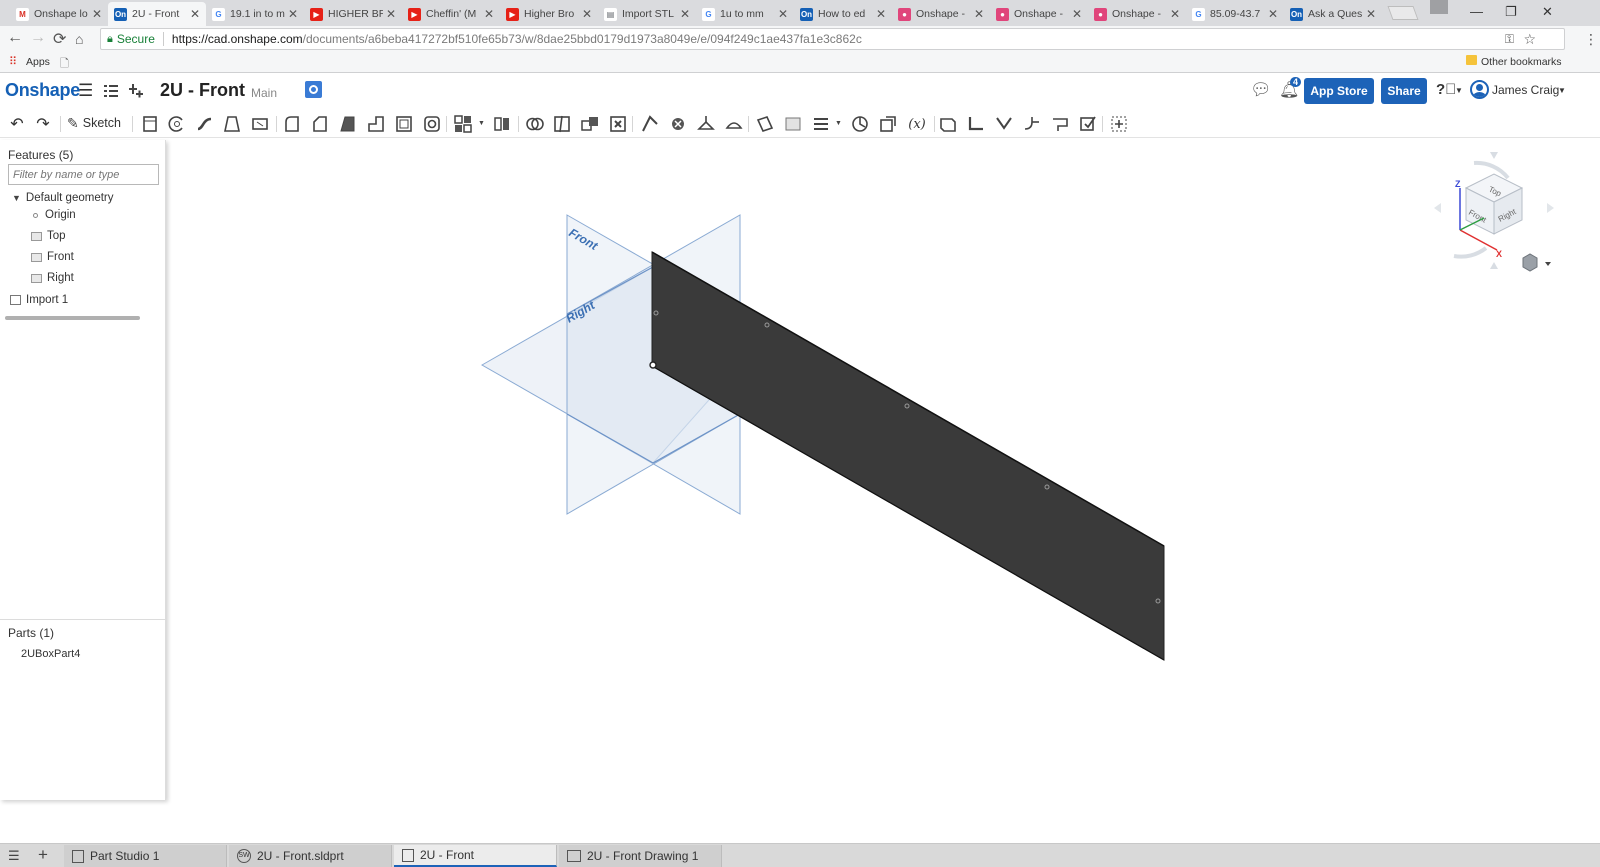 Image resolution: width=1600 pixels, height=867 pixels. I want to click on new-tab-button, so click(1403, 13).